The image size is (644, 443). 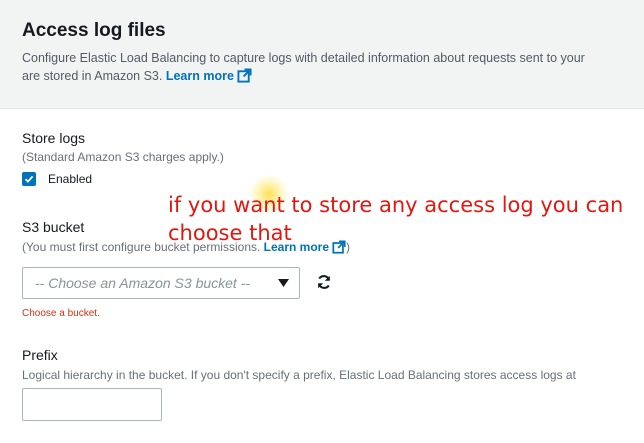 What do you see at coordinates (61, 313) in the screenshot?
I see `bucket-error-message: Choose a bucket.` at bounding box center [61, 313].